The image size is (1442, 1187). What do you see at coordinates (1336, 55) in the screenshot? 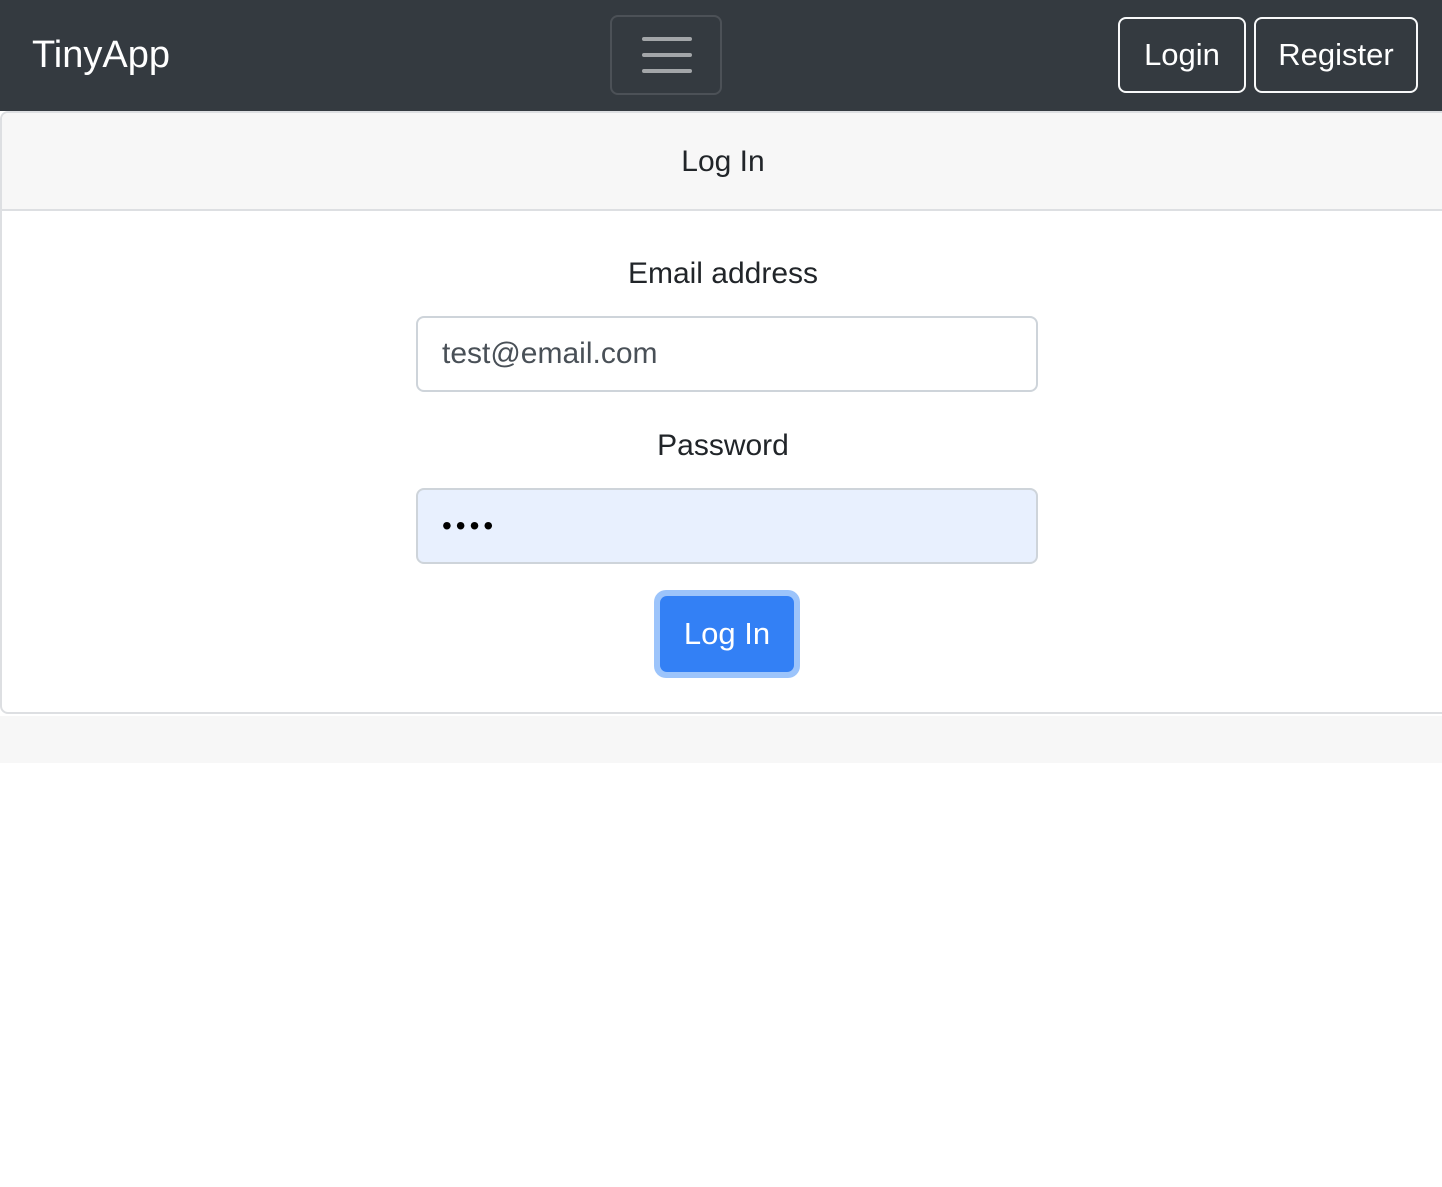
I see `register-button: Register` at bounding box center [1336, 55].